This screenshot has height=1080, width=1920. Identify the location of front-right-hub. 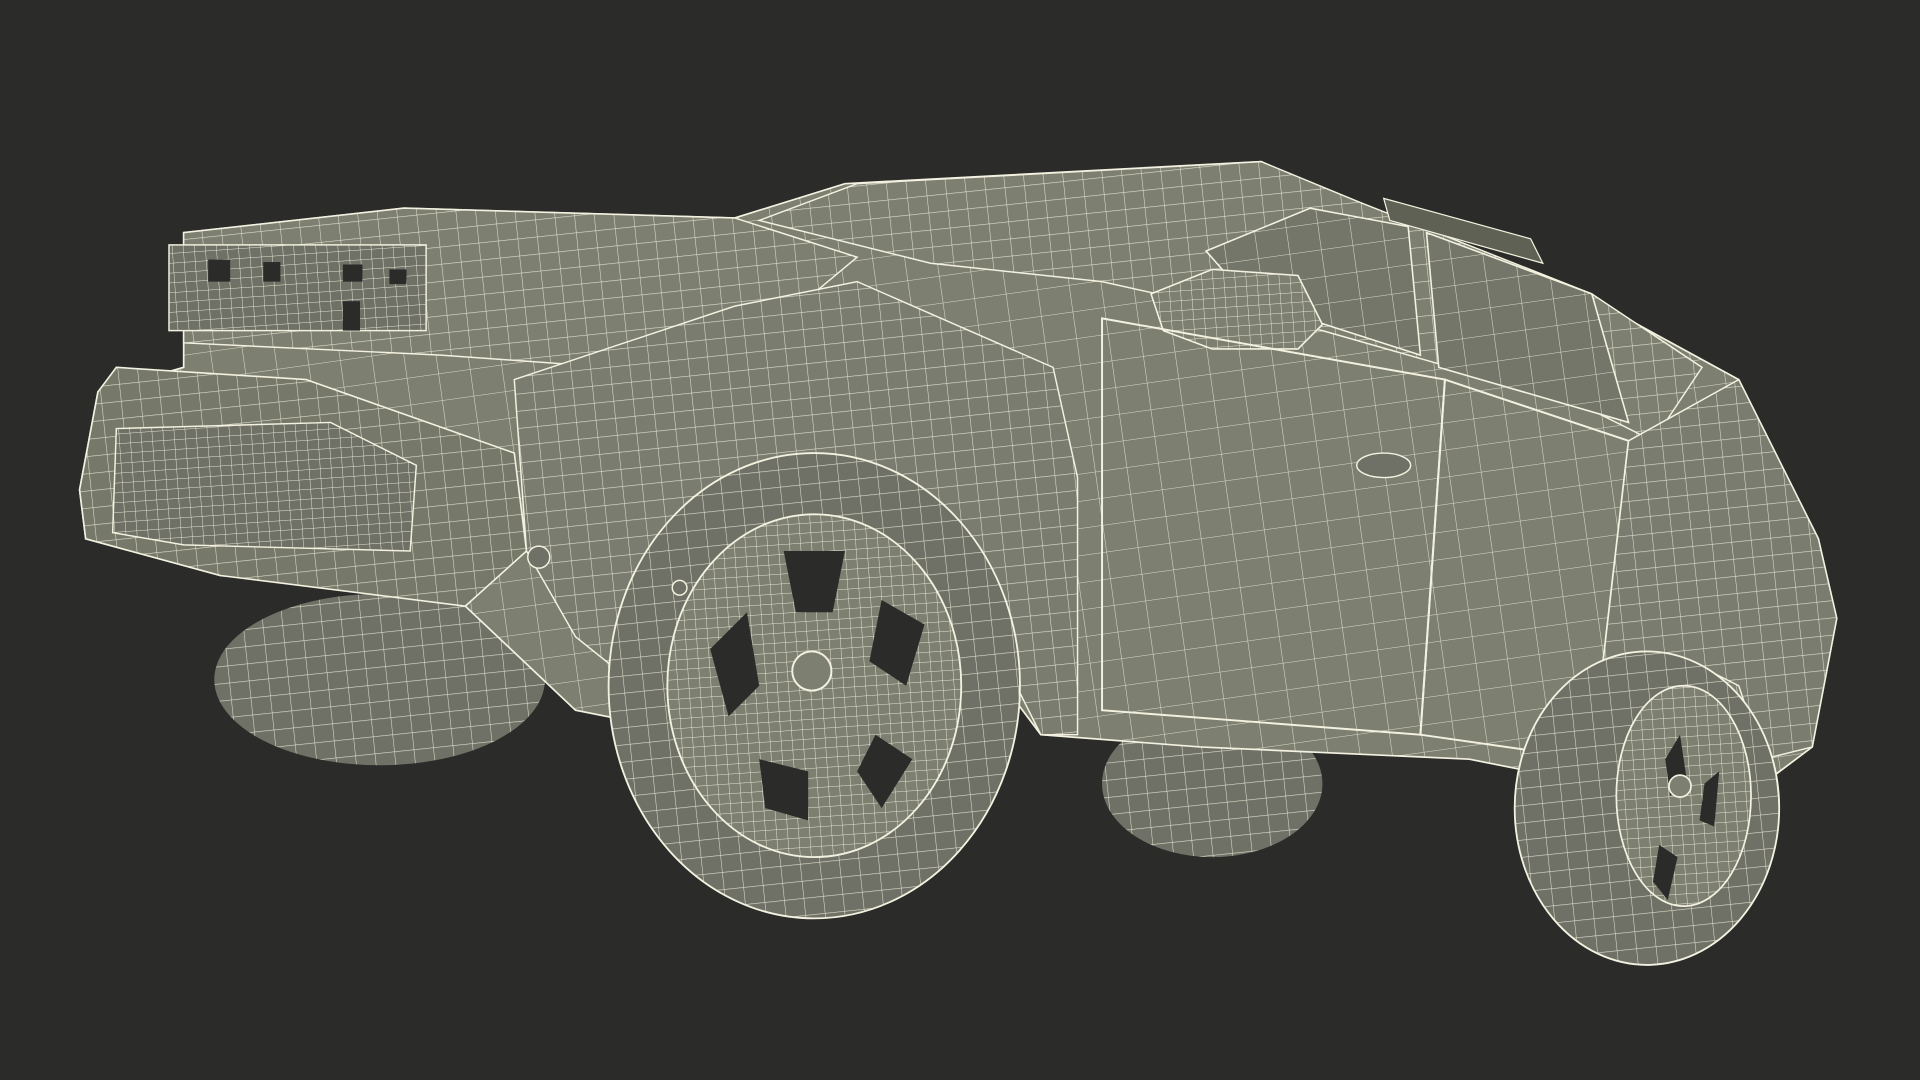
(812, 671).